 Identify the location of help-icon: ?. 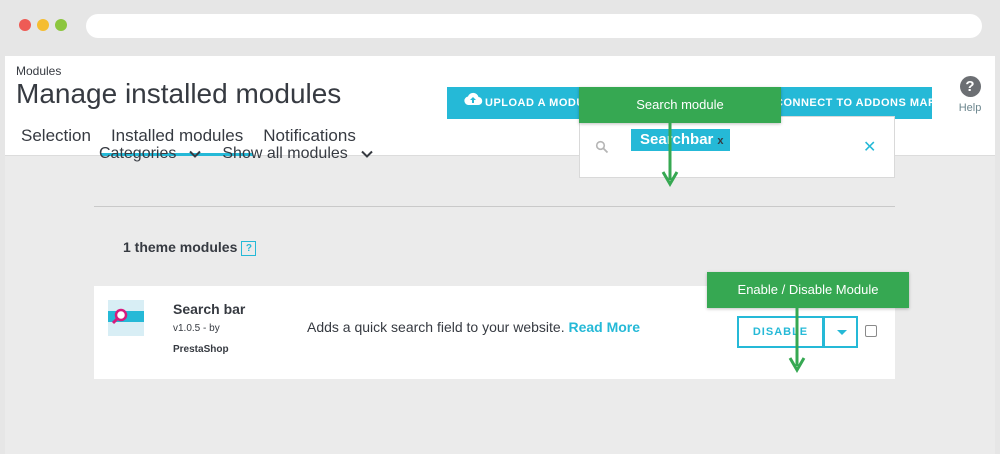
(249, 248).